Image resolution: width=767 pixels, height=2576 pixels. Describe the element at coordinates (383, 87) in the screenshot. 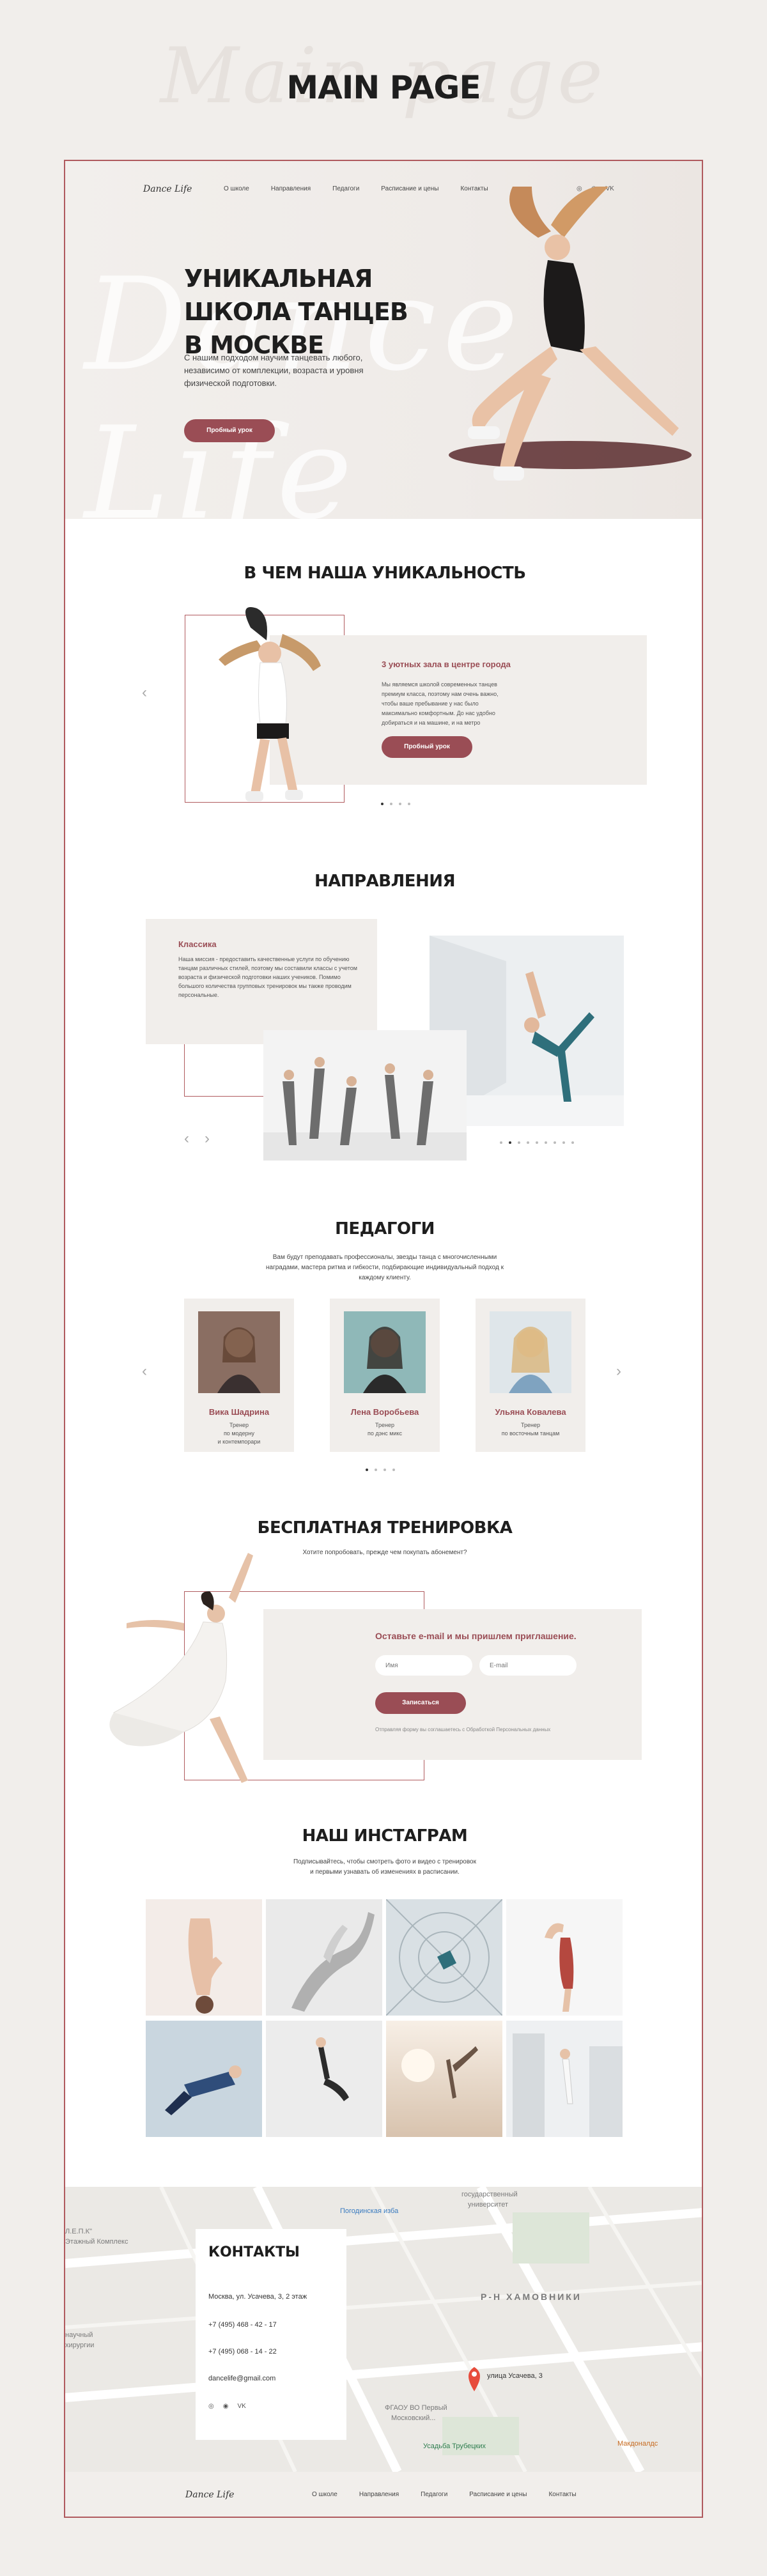

I see `presentation-title: MAIN PAGE` at that location.